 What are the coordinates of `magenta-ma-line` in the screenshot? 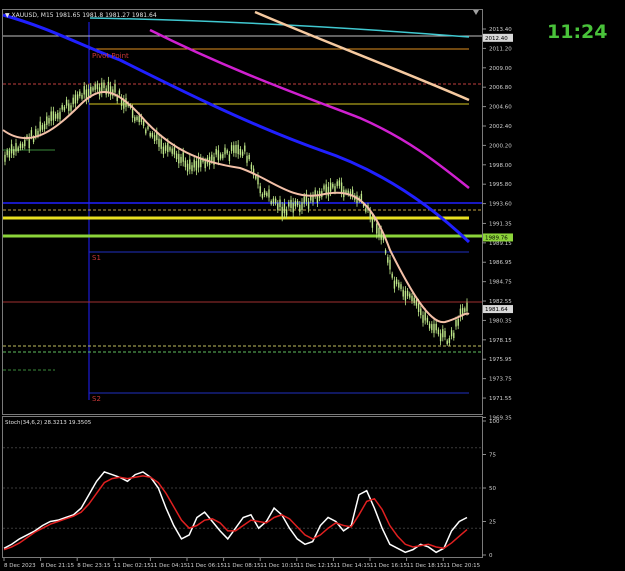 It's located at (309, 108).